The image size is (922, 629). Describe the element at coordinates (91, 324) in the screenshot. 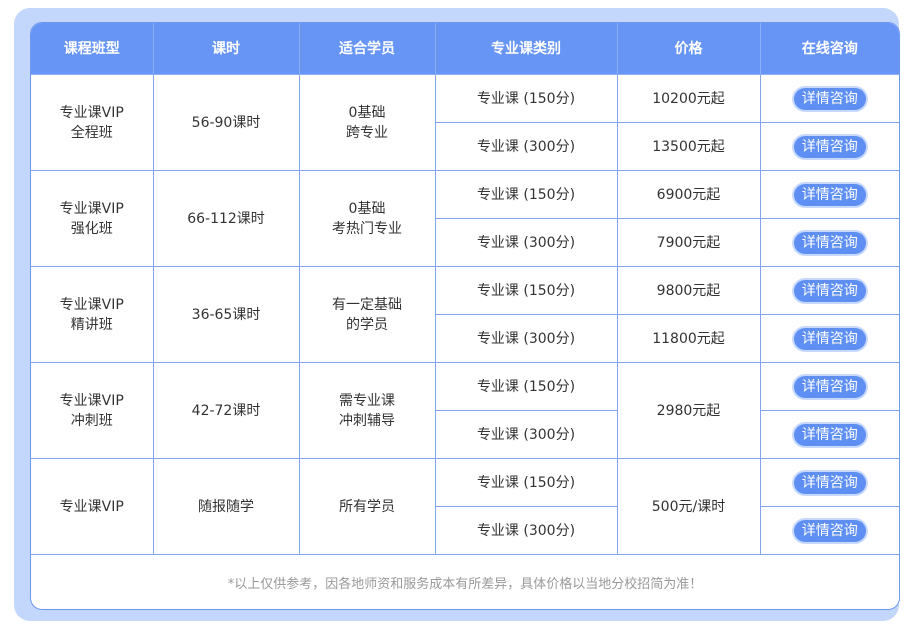

I see `course-type-cell-line: 精讲班` at that location.